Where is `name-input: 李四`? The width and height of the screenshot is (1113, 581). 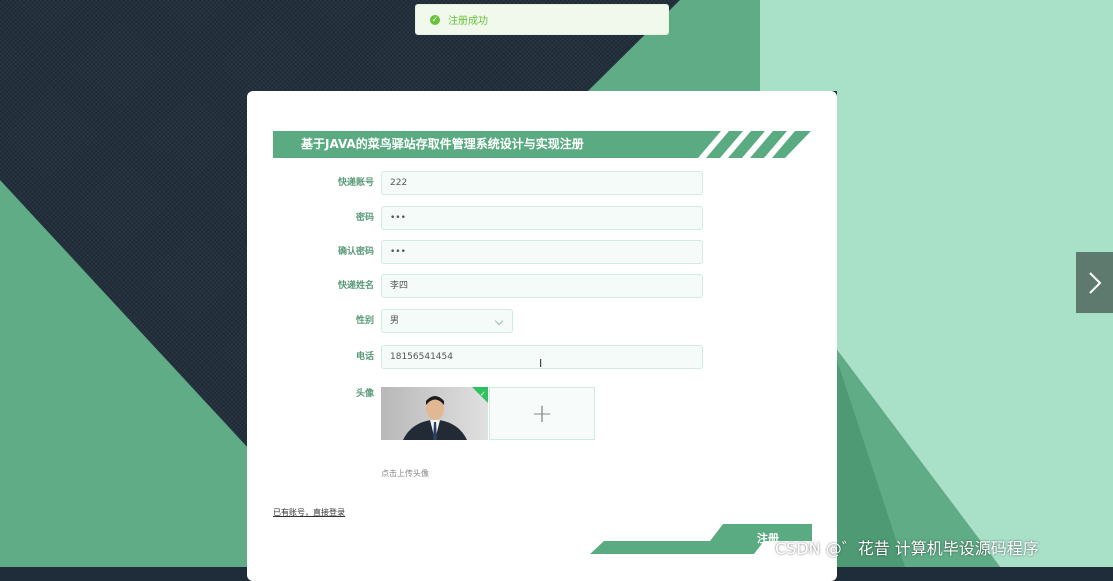
name-input: 李四 is located at coordinates (542, 286).